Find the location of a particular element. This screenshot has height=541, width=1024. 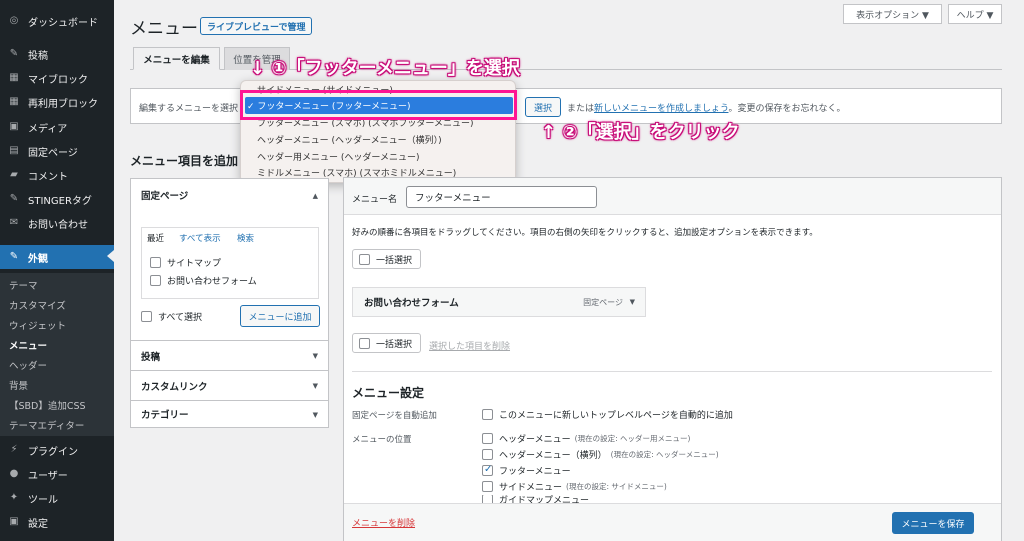

page-label: お問い合わせフォーム is located at coordinates (212, 282).